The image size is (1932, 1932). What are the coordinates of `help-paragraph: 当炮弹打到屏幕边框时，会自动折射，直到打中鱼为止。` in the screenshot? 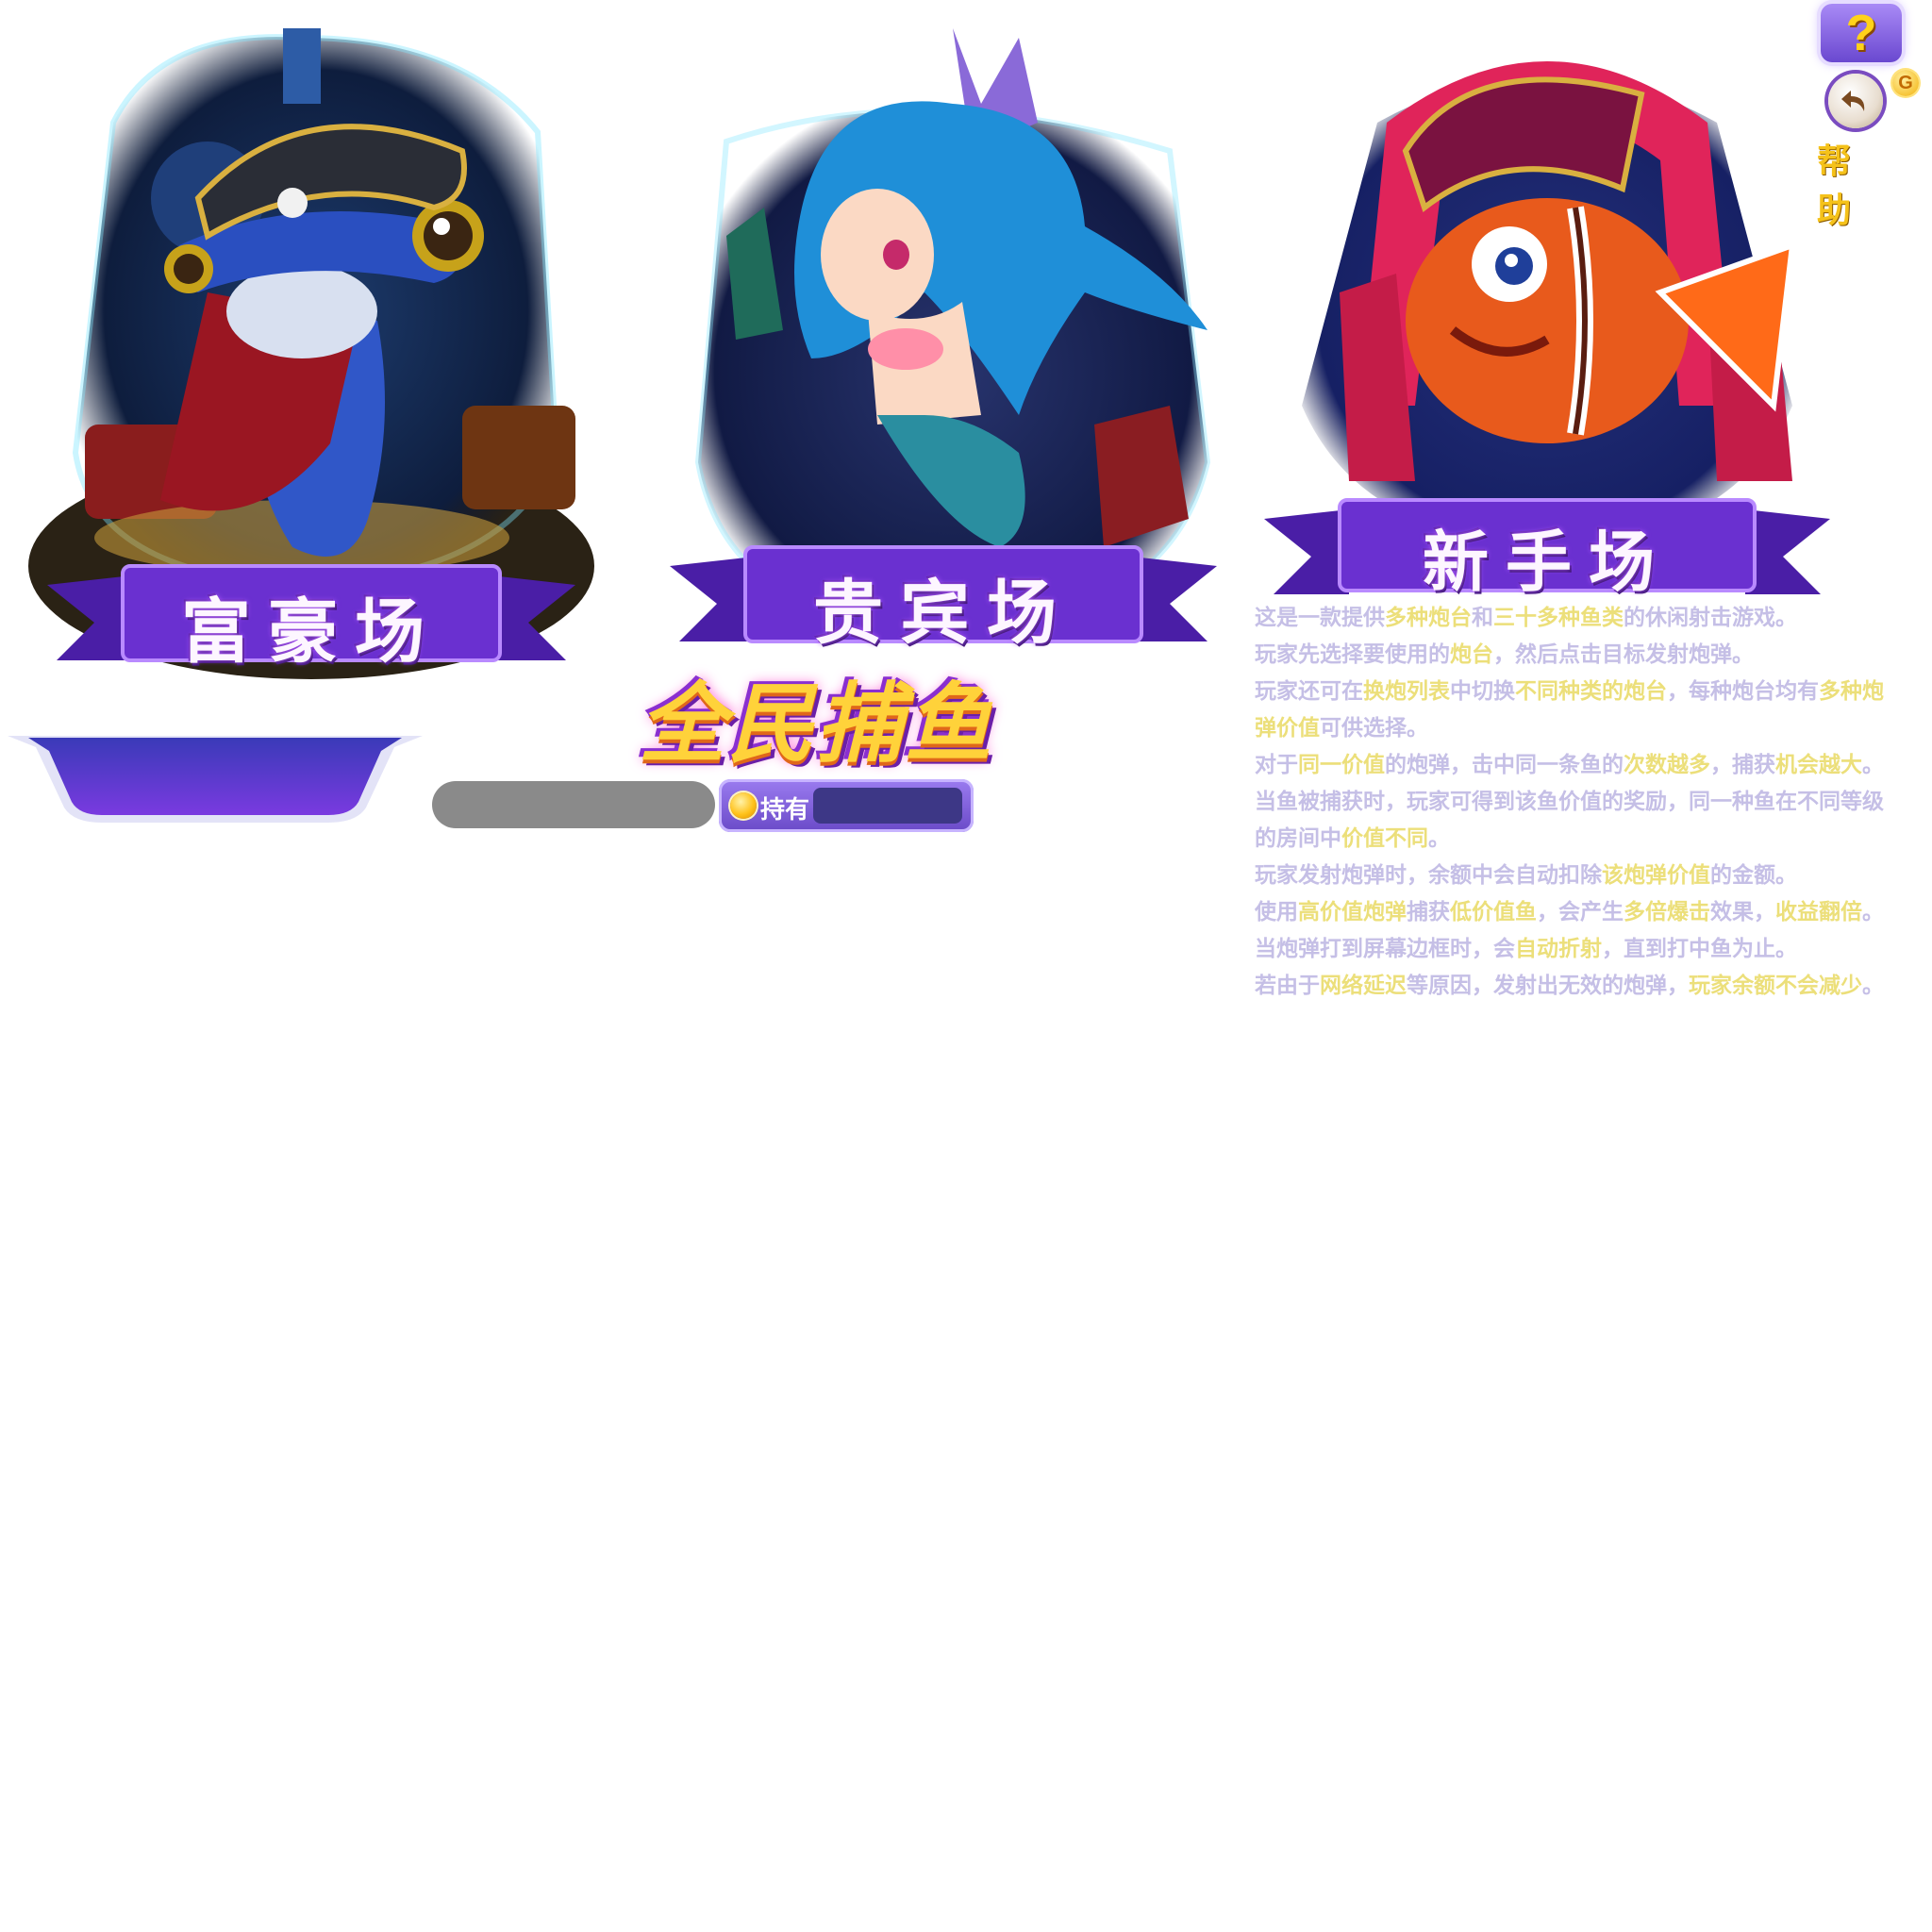 It's located at (1571, 949).